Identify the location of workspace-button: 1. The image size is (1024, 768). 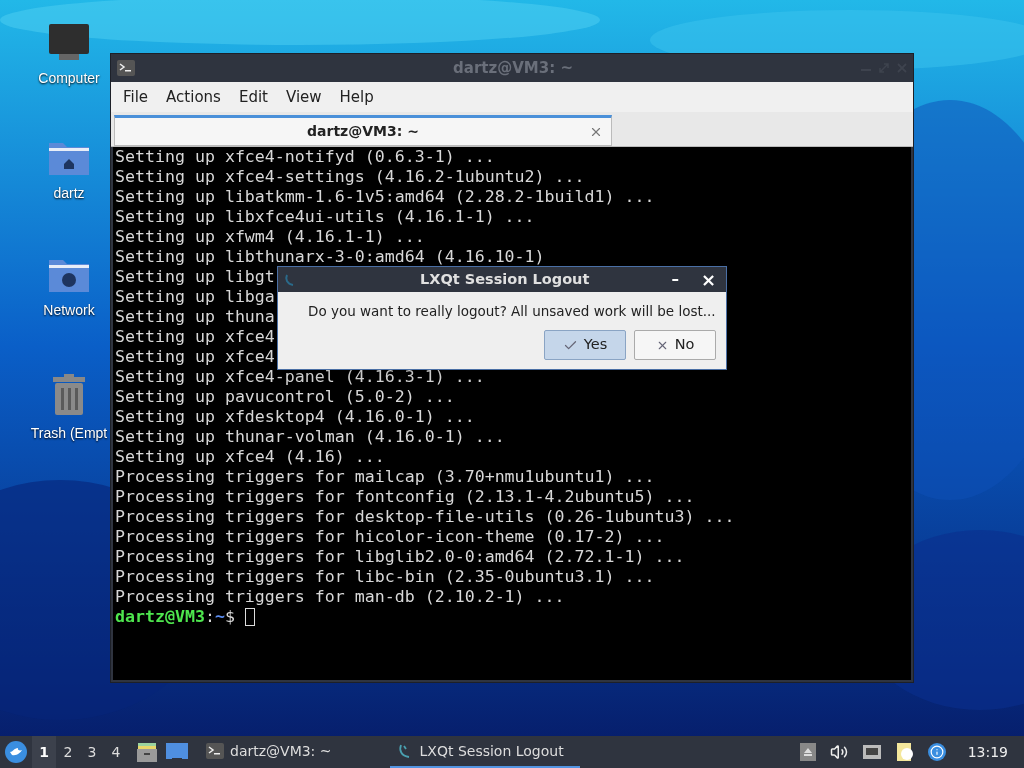
(44, 752).